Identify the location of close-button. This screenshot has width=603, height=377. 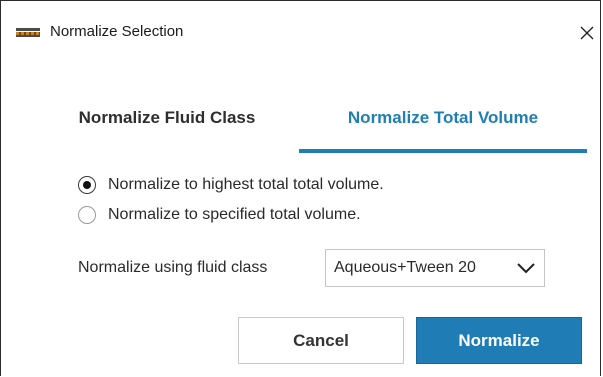
(587, 33).